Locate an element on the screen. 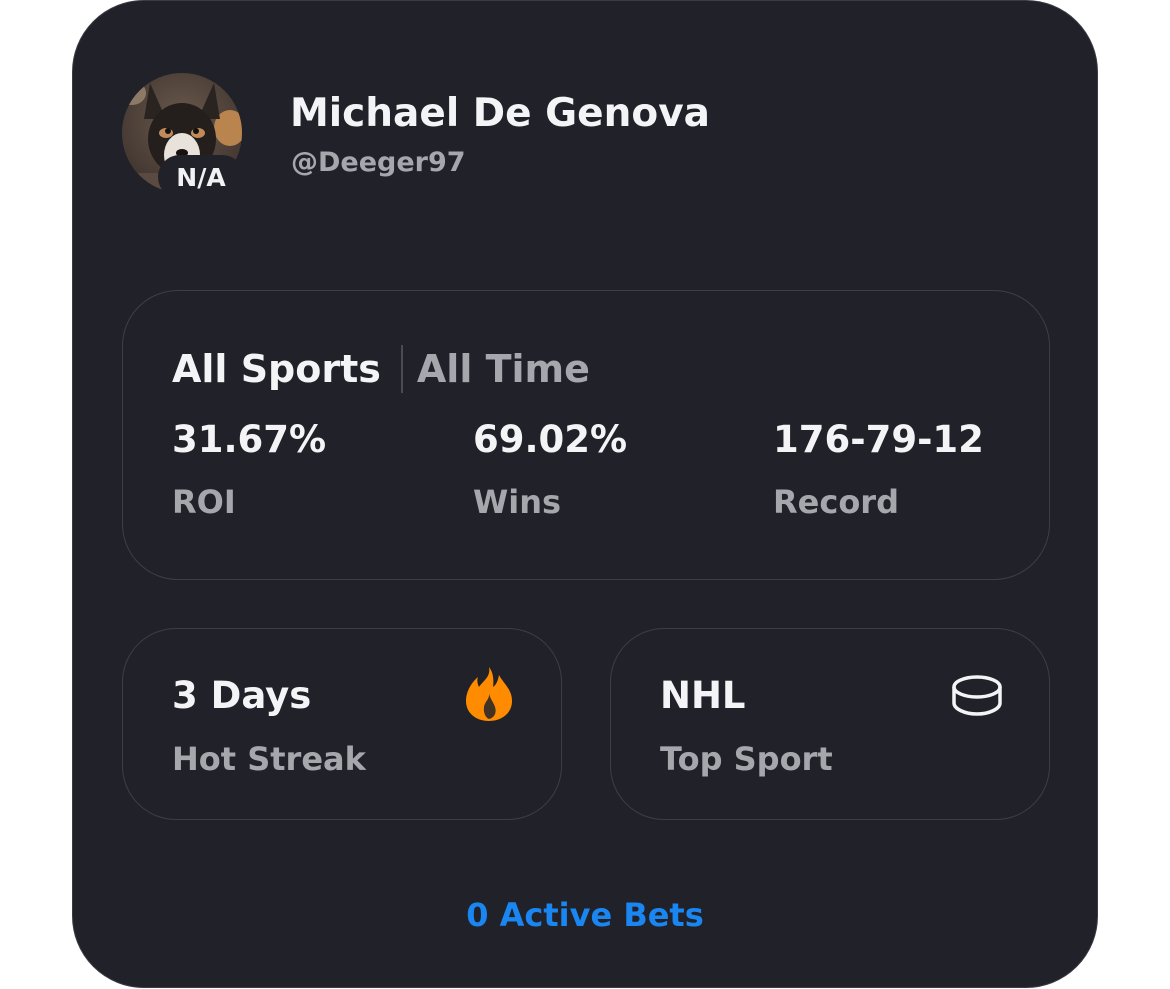 The height and width of the screenshot is (989, 1170). filter-divider is located at coordinates (401, 369).